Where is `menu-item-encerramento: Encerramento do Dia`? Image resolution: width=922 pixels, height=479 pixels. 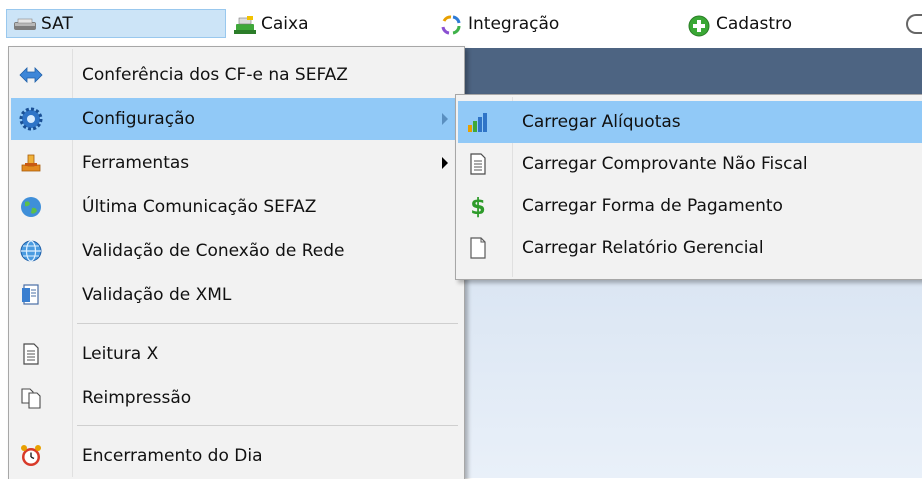
menu-item-encerramento: Encerramento do Dia is located at coordinates (236, 456).